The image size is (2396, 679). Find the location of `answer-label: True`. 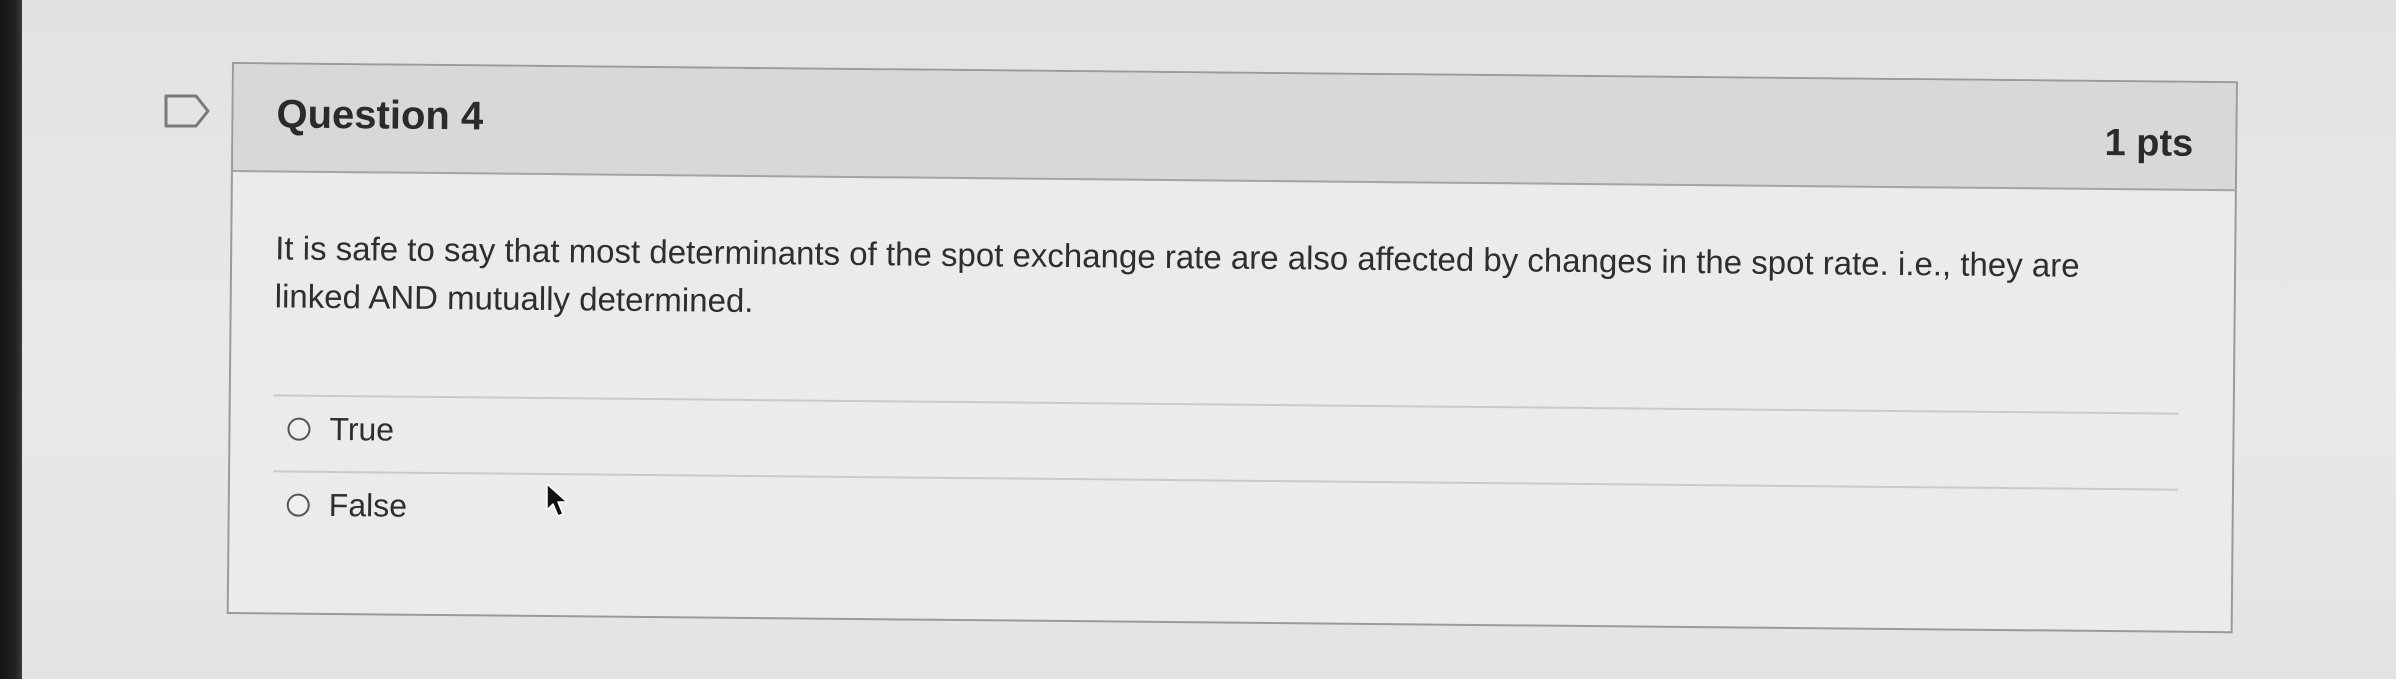

answer-label: True is located at coordinates (361, 430).